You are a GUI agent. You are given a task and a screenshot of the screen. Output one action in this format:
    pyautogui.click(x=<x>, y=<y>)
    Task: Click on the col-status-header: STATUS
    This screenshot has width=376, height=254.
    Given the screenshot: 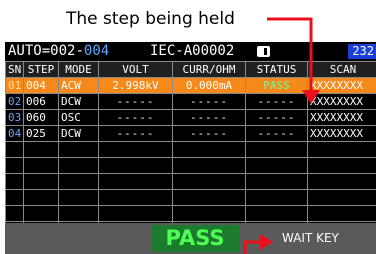 What is the action you would take?
    pyautogui.click(x=276, y=69)
    